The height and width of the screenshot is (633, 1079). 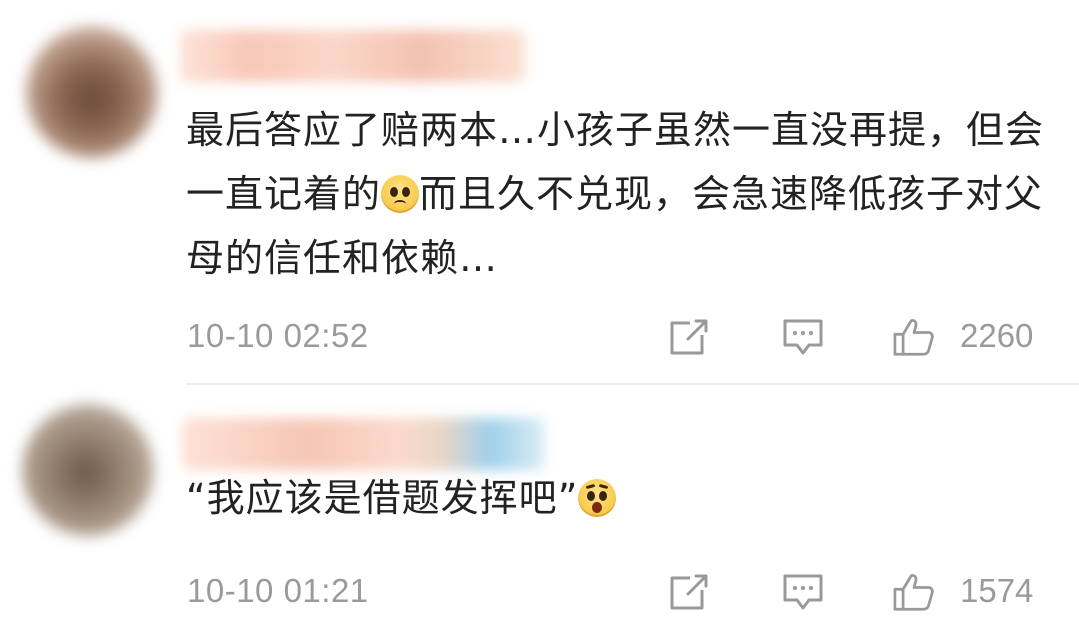 What do you see at coordinates (382, 498) in the screenshot?
I see `comment-text-part1: “我应该是借题发挥吧”` at bounding box center [382, 498].